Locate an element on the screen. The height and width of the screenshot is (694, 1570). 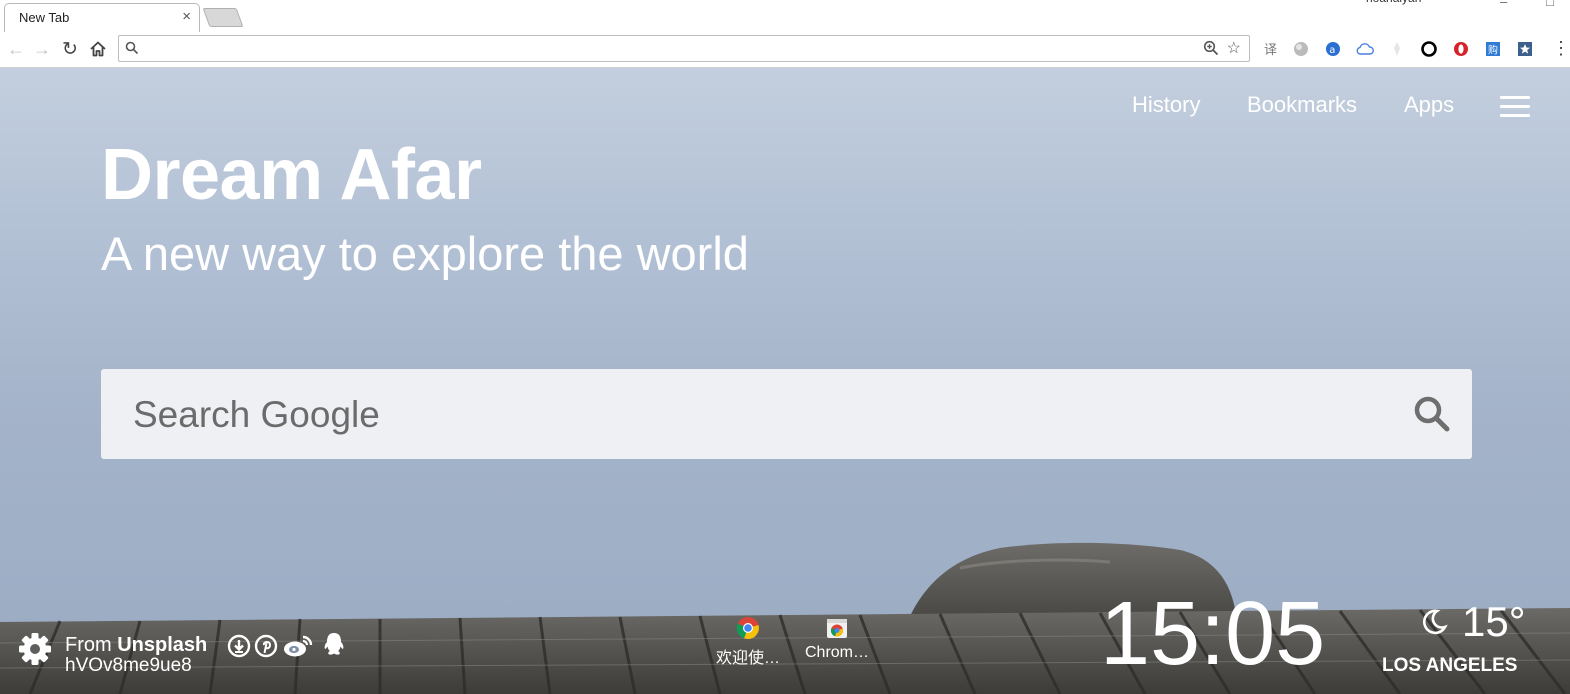
page-title: Dream Afar is located at coordinates (291, 175).